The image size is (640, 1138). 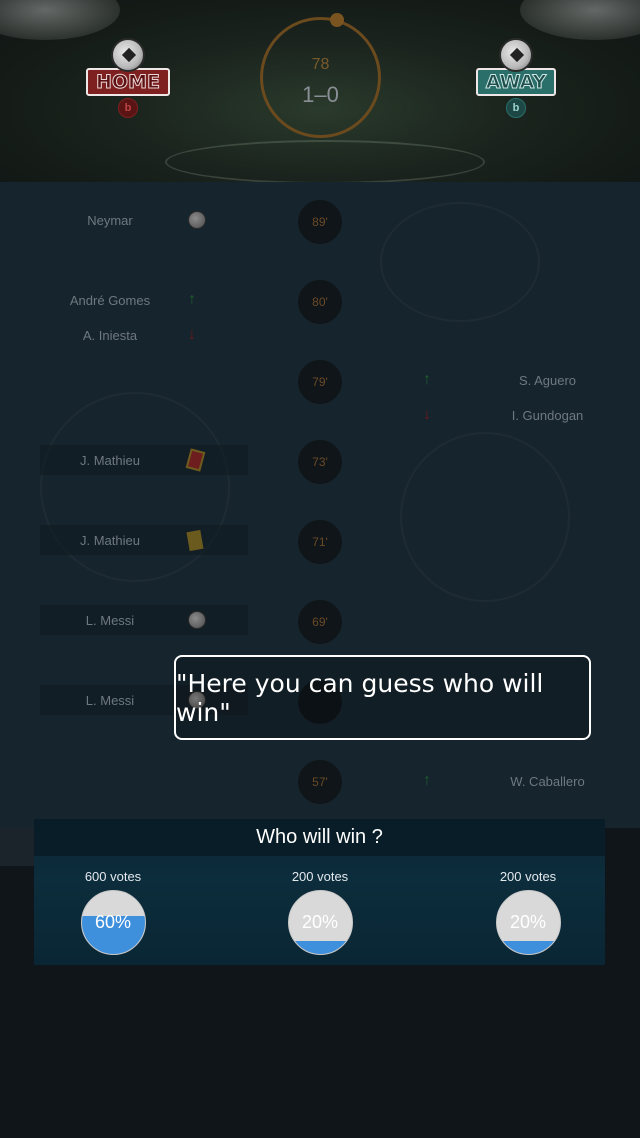 What do you see at coordinates (128, 108) in the screenshot?
I see `home-team-emblem: b` at bounding box center [128, 108].